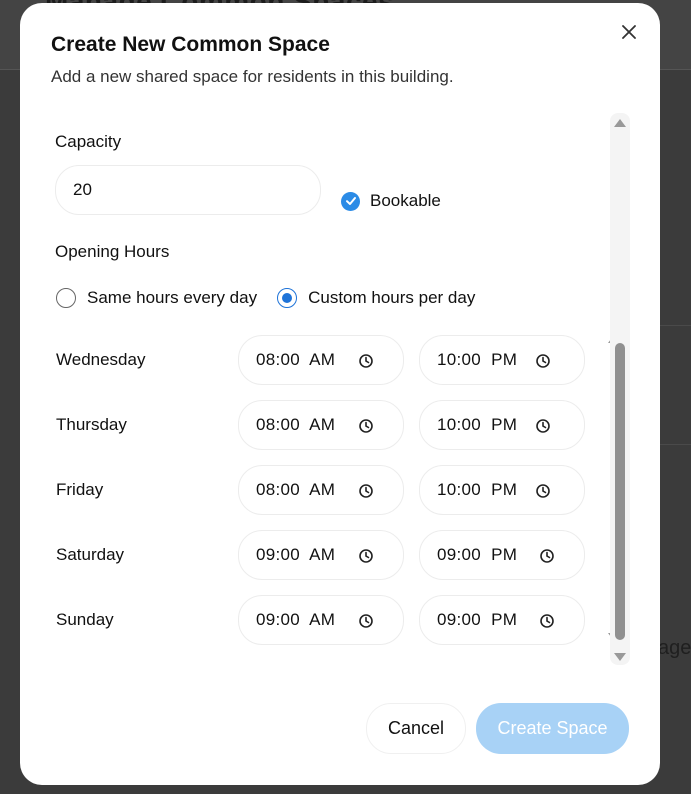  I want to click on bookable-label: Bookable, so click(405, 200).